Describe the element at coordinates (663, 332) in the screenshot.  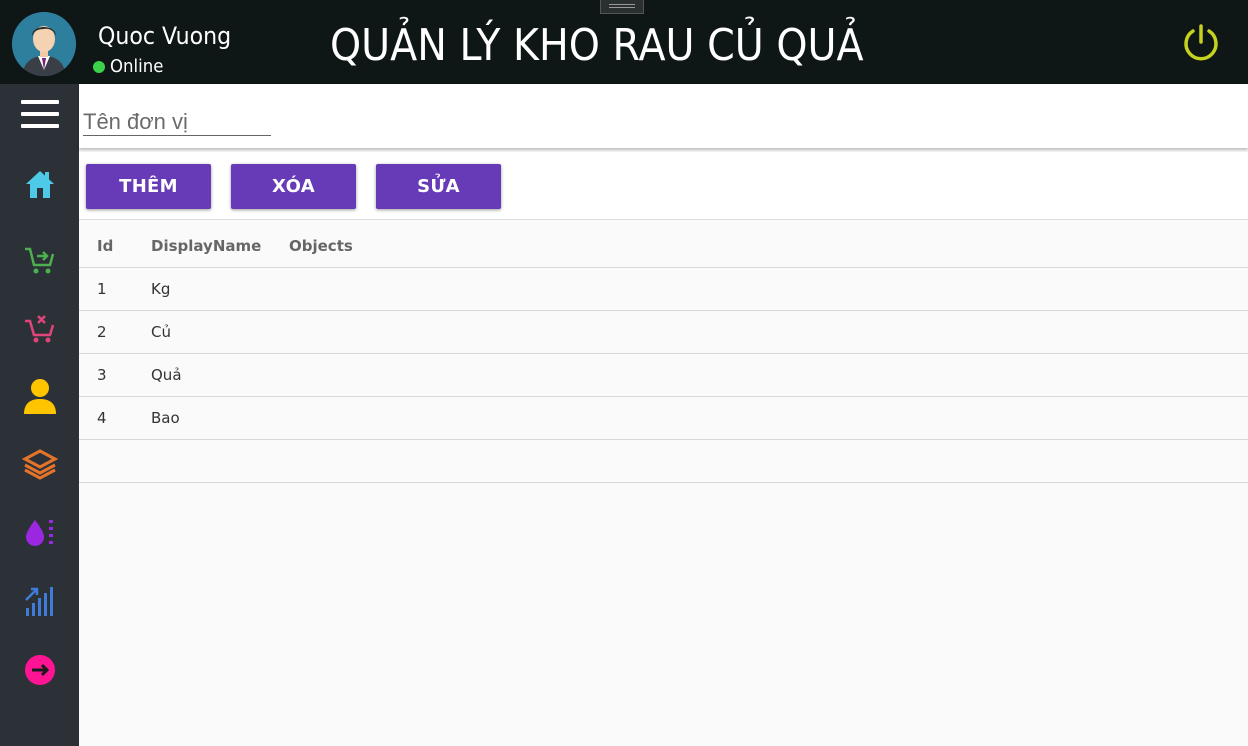
I see `table-row: 2 Củ` at that location.